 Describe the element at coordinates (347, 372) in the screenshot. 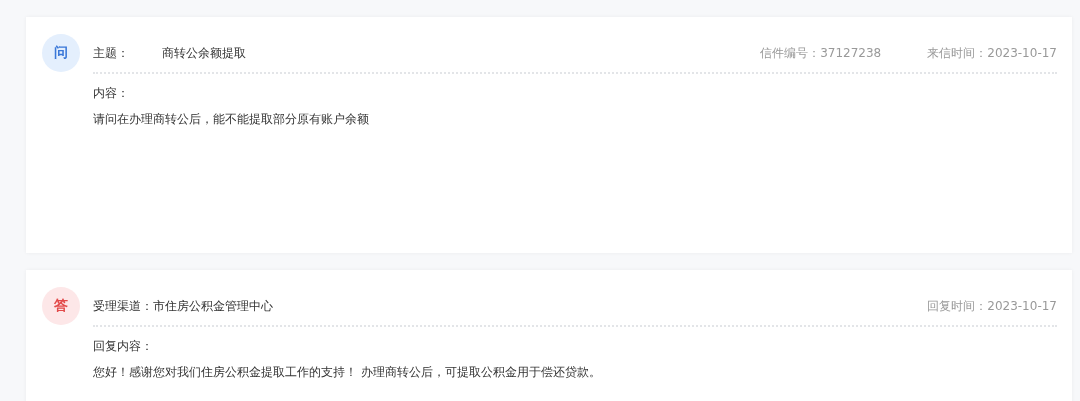

I see `content-text: 您好！感谢您对我们住房公积金提取工作的支持！ 办理商转公后，可提取公积金用于偿还贷款。` at that location.